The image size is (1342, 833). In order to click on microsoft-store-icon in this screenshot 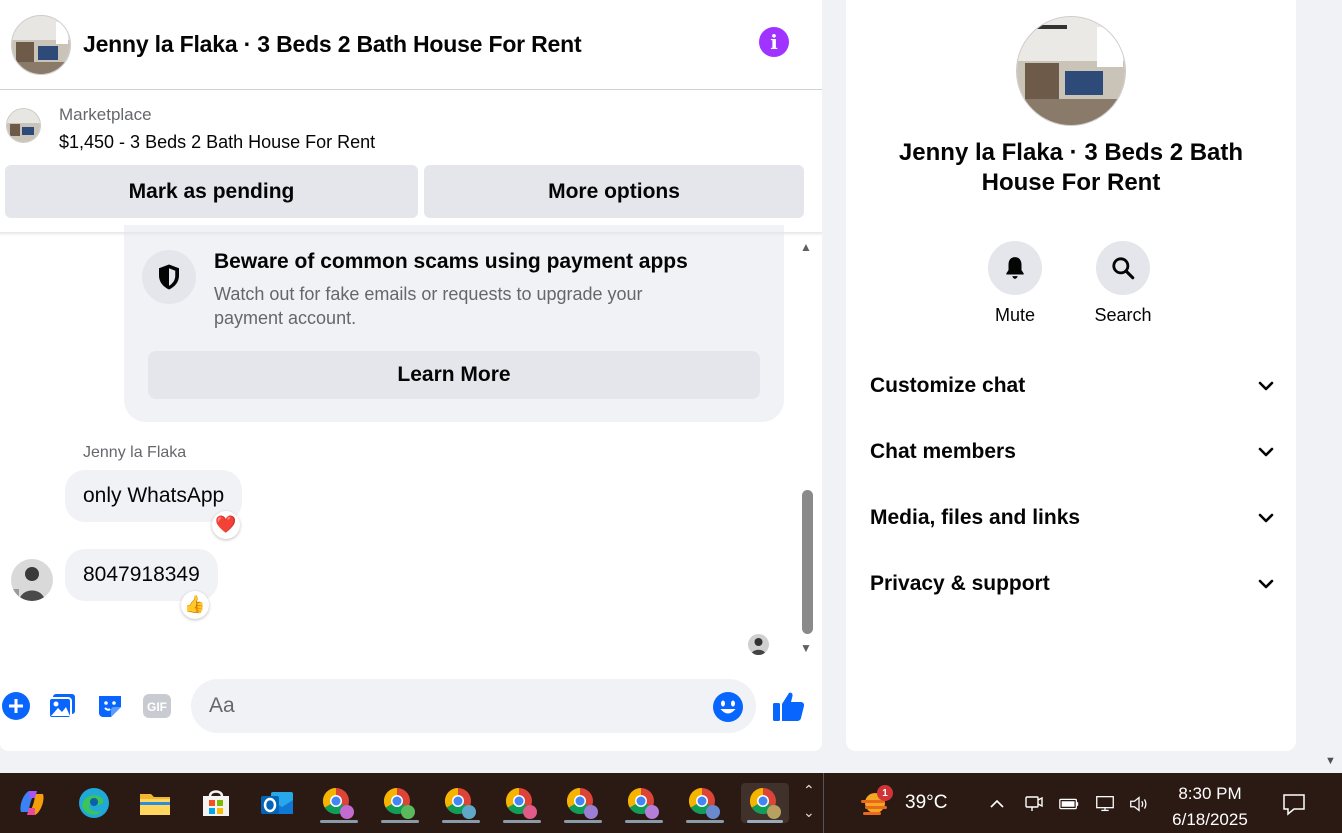, I will do `click(216, 803)`.